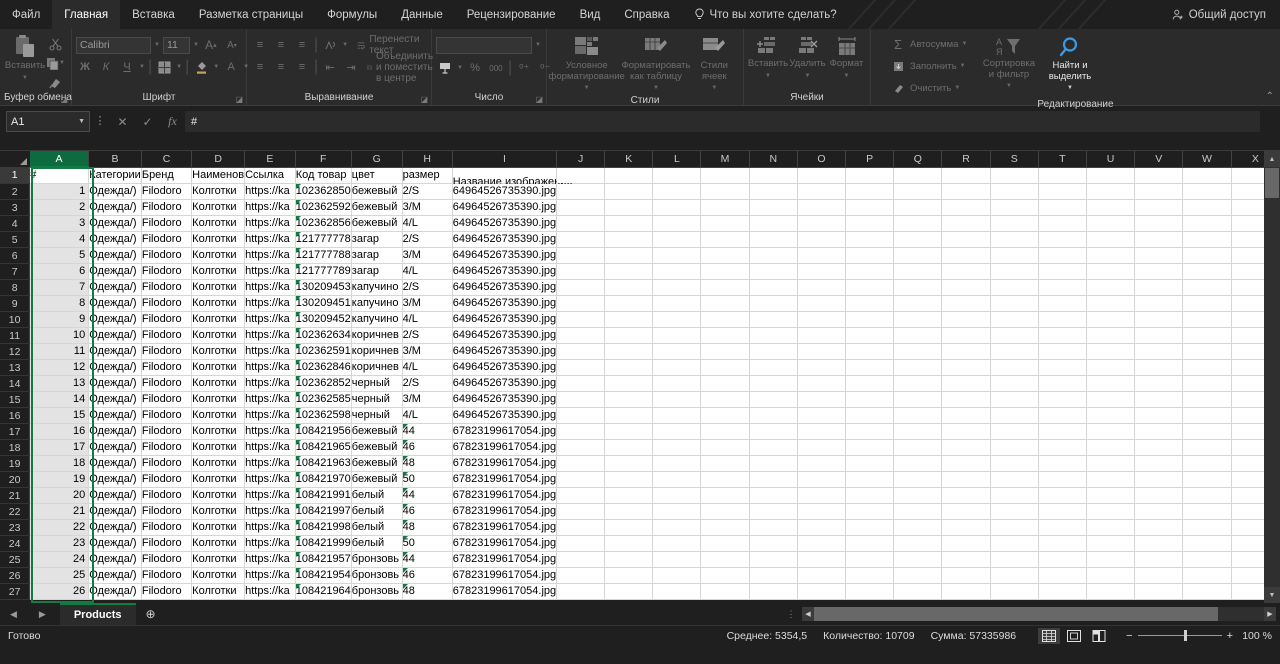 Image resolution: width=1280 pixels, height=664 pixels. What do you see at coordinates (23, 614) in the screenshot?
I see `sheet-nav-arrows: ◀ ▶` at bounding box center [23, 614].